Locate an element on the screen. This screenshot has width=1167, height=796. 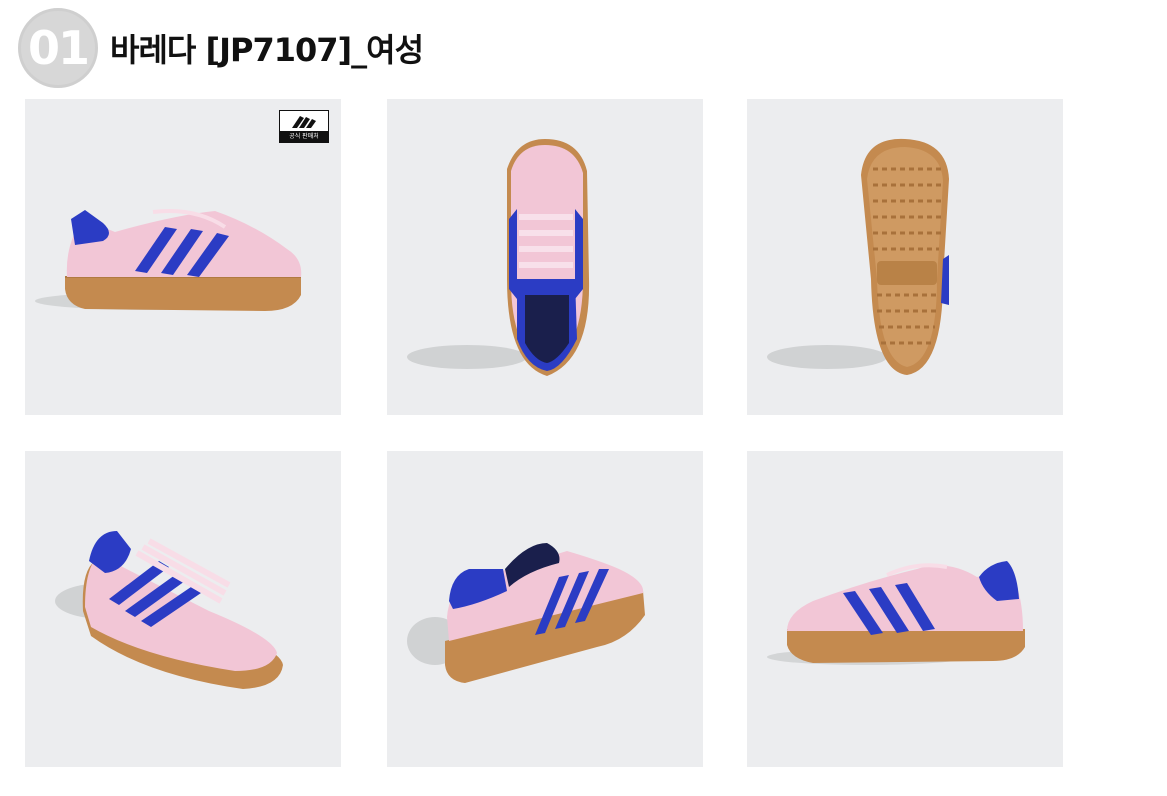
product-image-back-angle is located at coordinates (545, 609).